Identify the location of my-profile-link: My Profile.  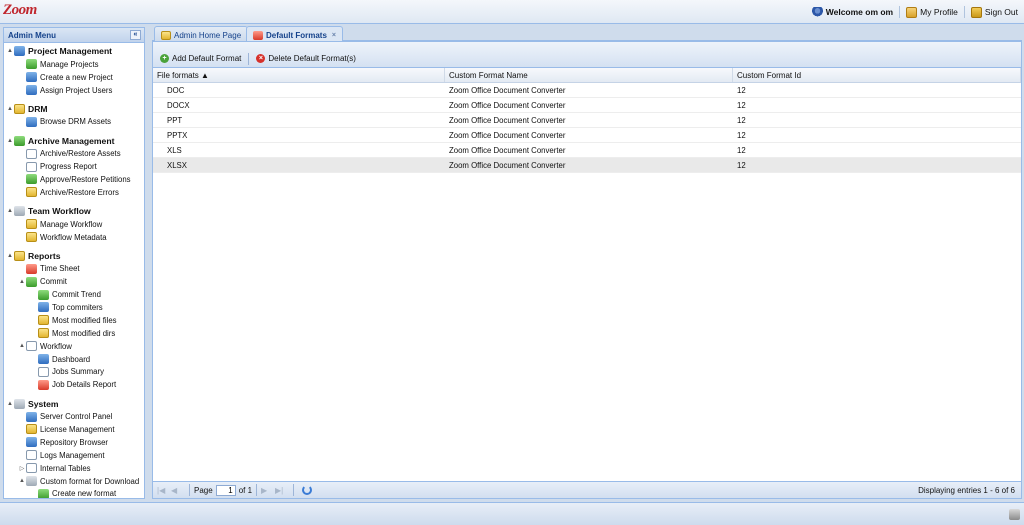
(932, 12).